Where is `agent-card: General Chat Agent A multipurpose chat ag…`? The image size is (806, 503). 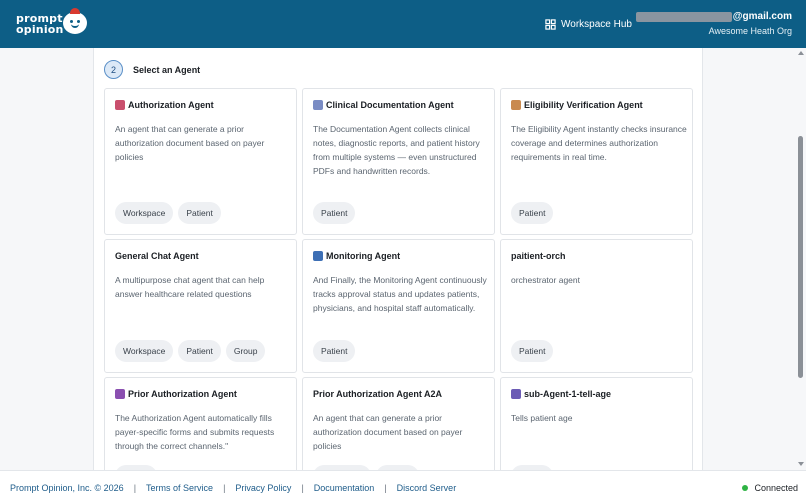
agent-card: General Chat Agent A multipurpose chat ag… is located at coordinates (200, 306).